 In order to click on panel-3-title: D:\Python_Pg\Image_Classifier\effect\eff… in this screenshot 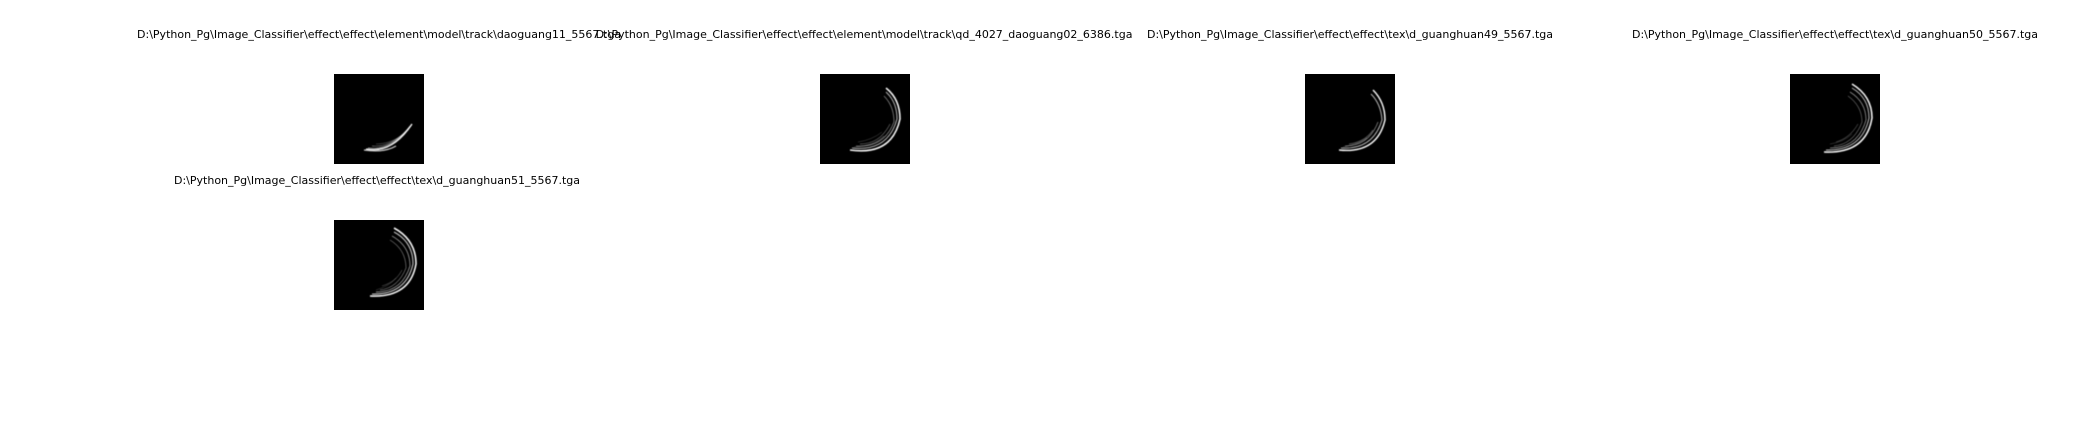, I will do `click(1350, 34)`.